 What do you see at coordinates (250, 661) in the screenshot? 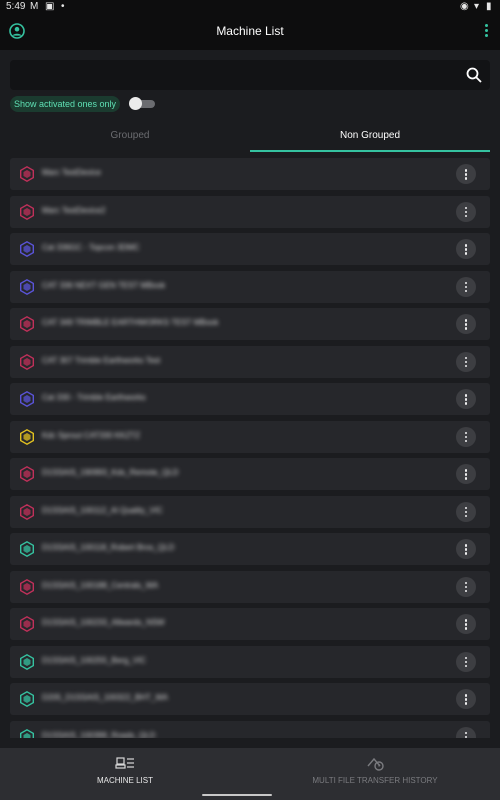
I see `machine-row: D1SSAIS_100255_Berg_VIC` at bounding box center [250, 661].